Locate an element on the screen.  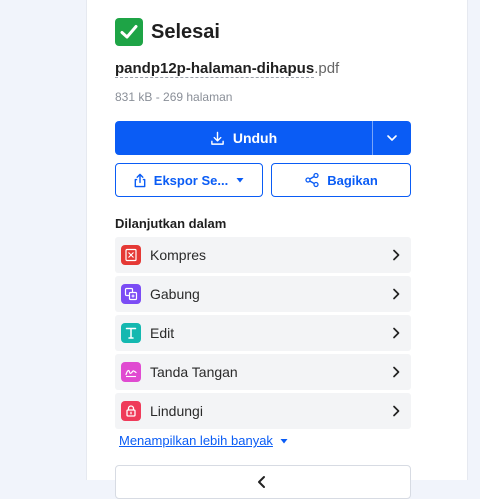
tool-item-lindungi: Lindungi is located at coordinates (263, 411).